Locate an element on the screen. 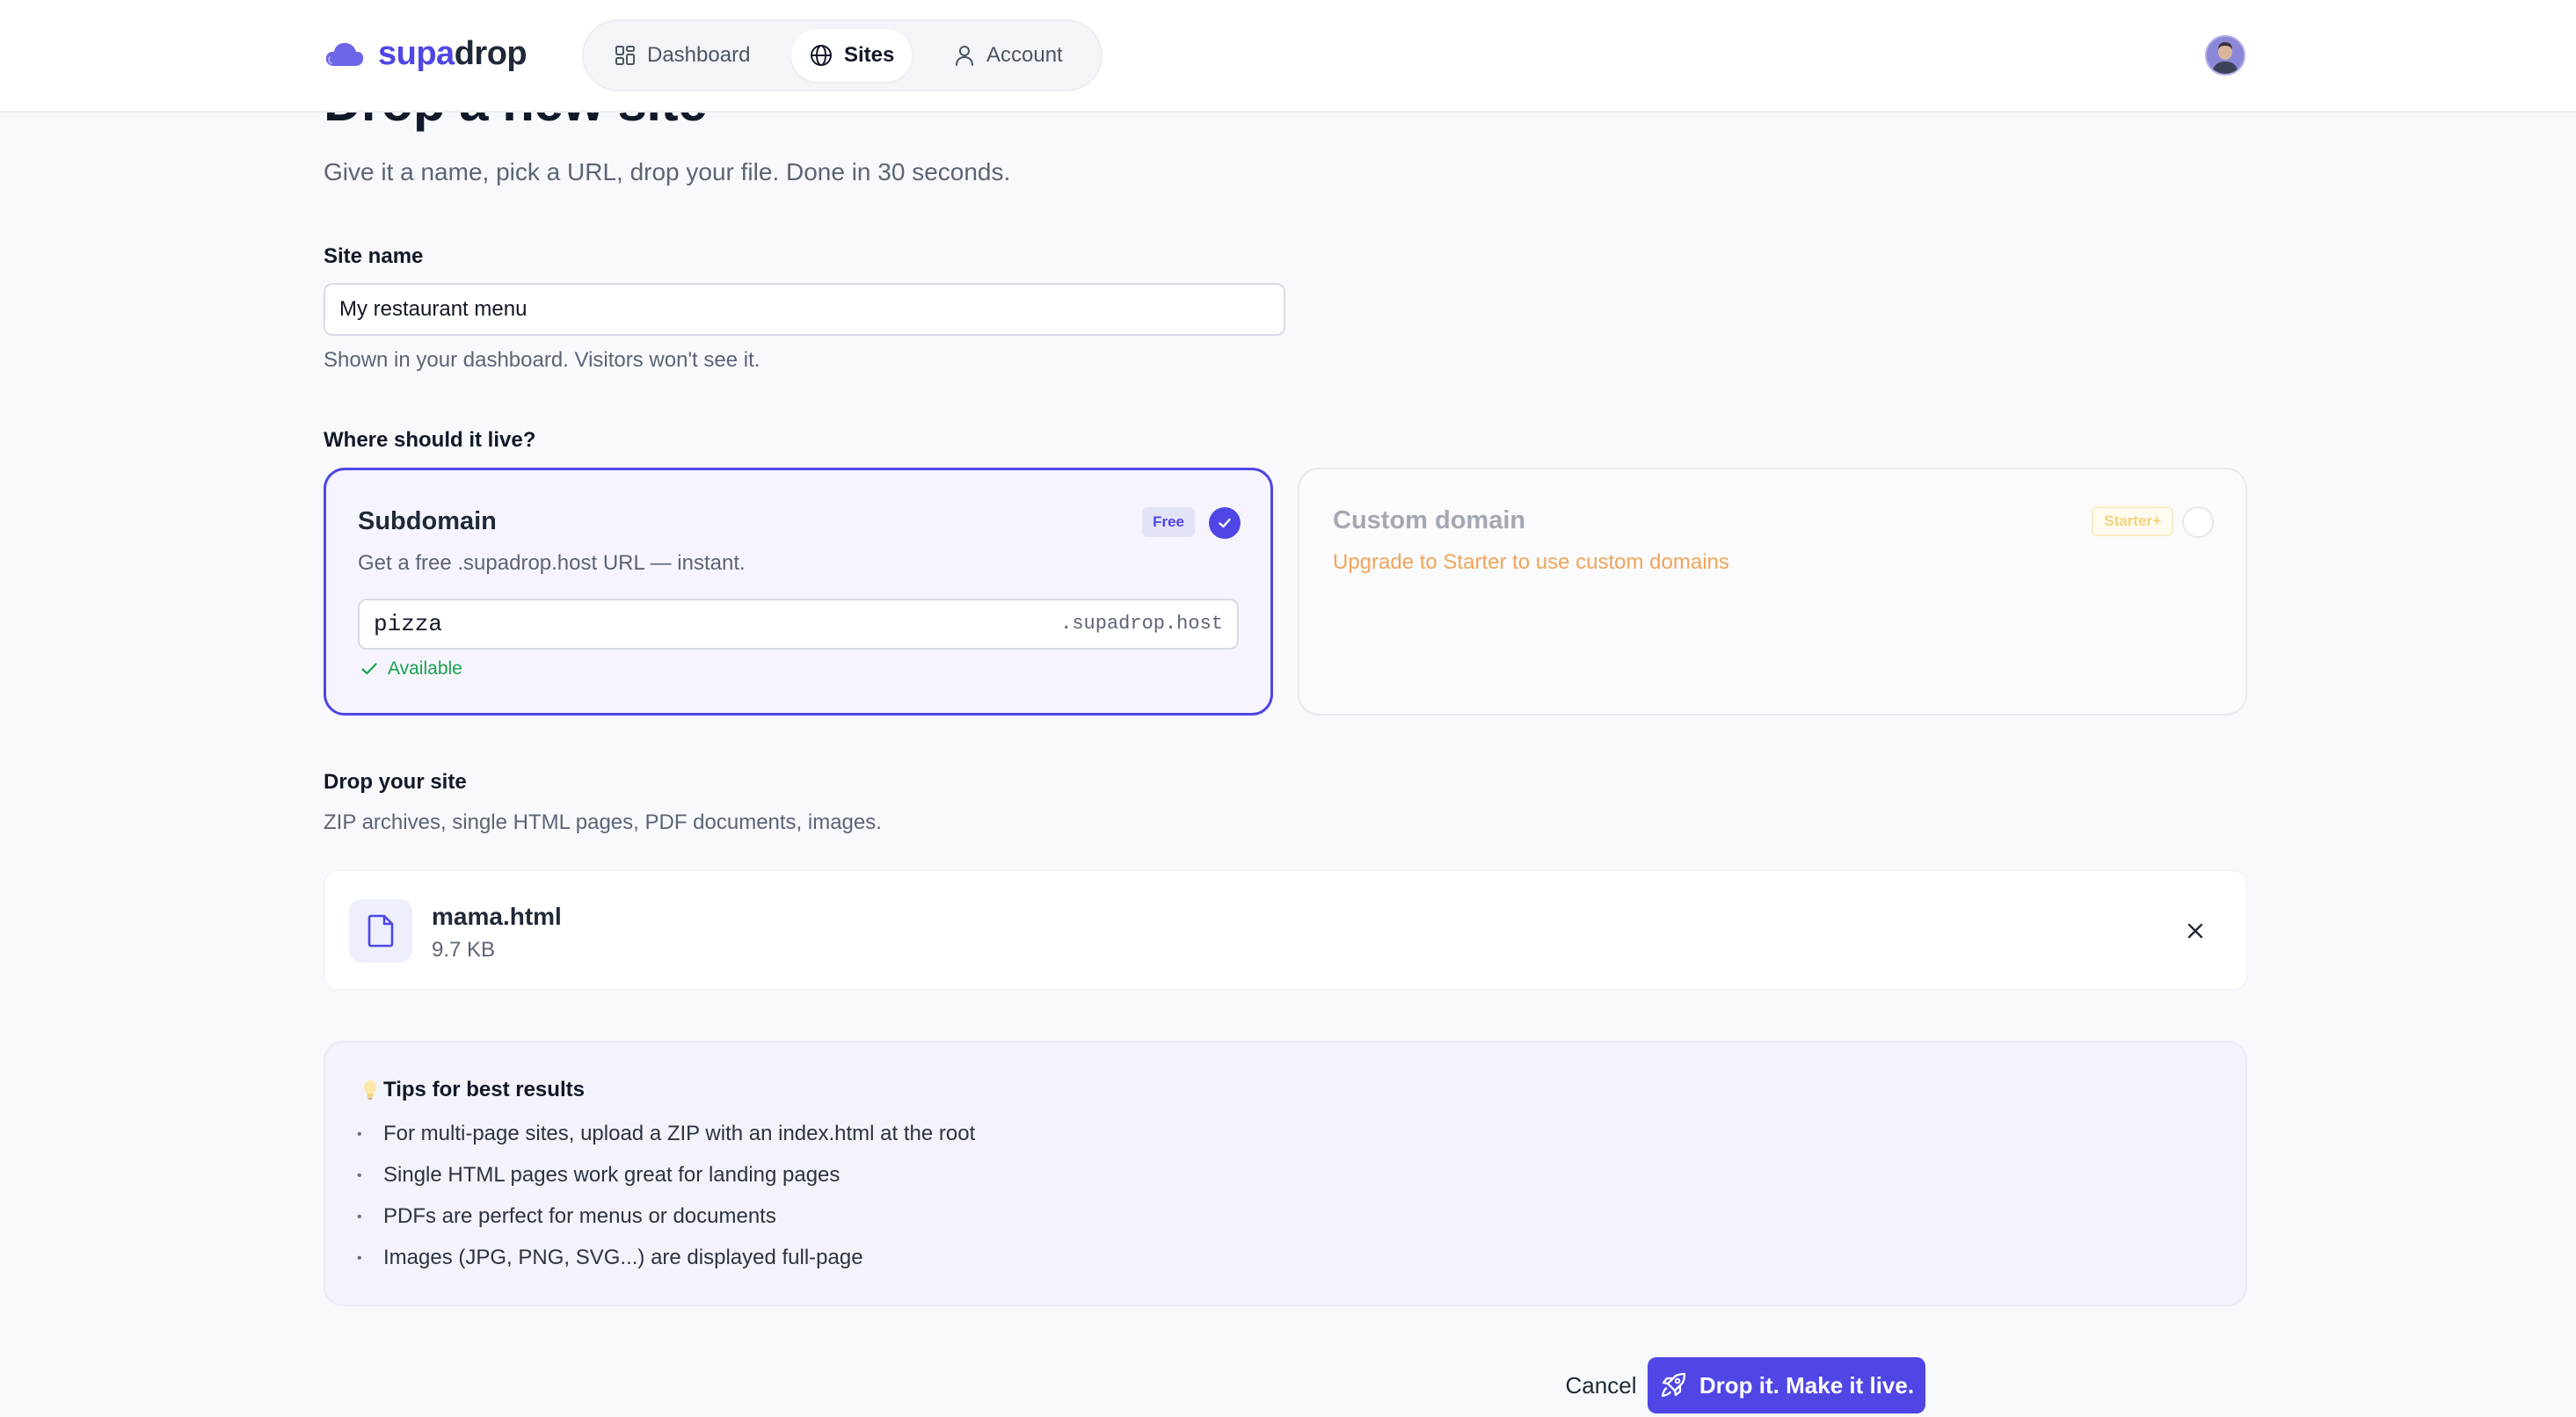 The image size is (2576, 1417). main-nav: Dashboard Sites Account is located at coordinates (842, 55).